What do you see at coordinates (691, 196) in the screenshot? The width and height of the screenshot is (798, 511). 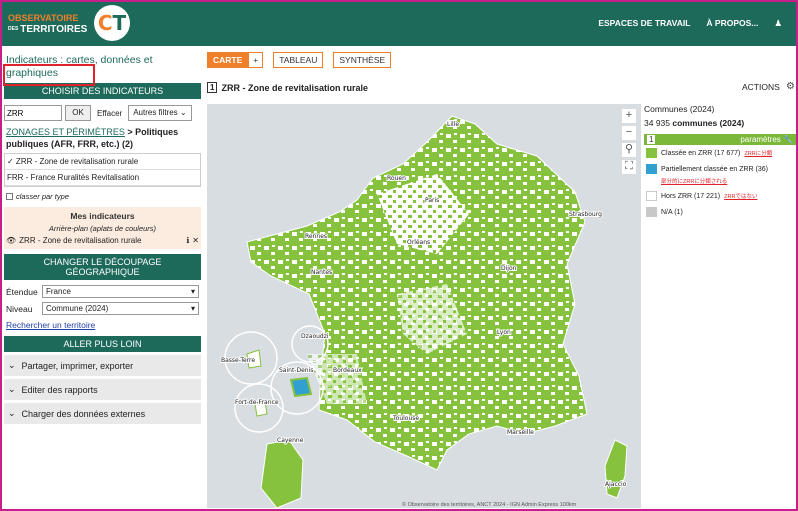 I see `legend-label: Hors ZRR (17 221)` at bounding box center [691, 196].